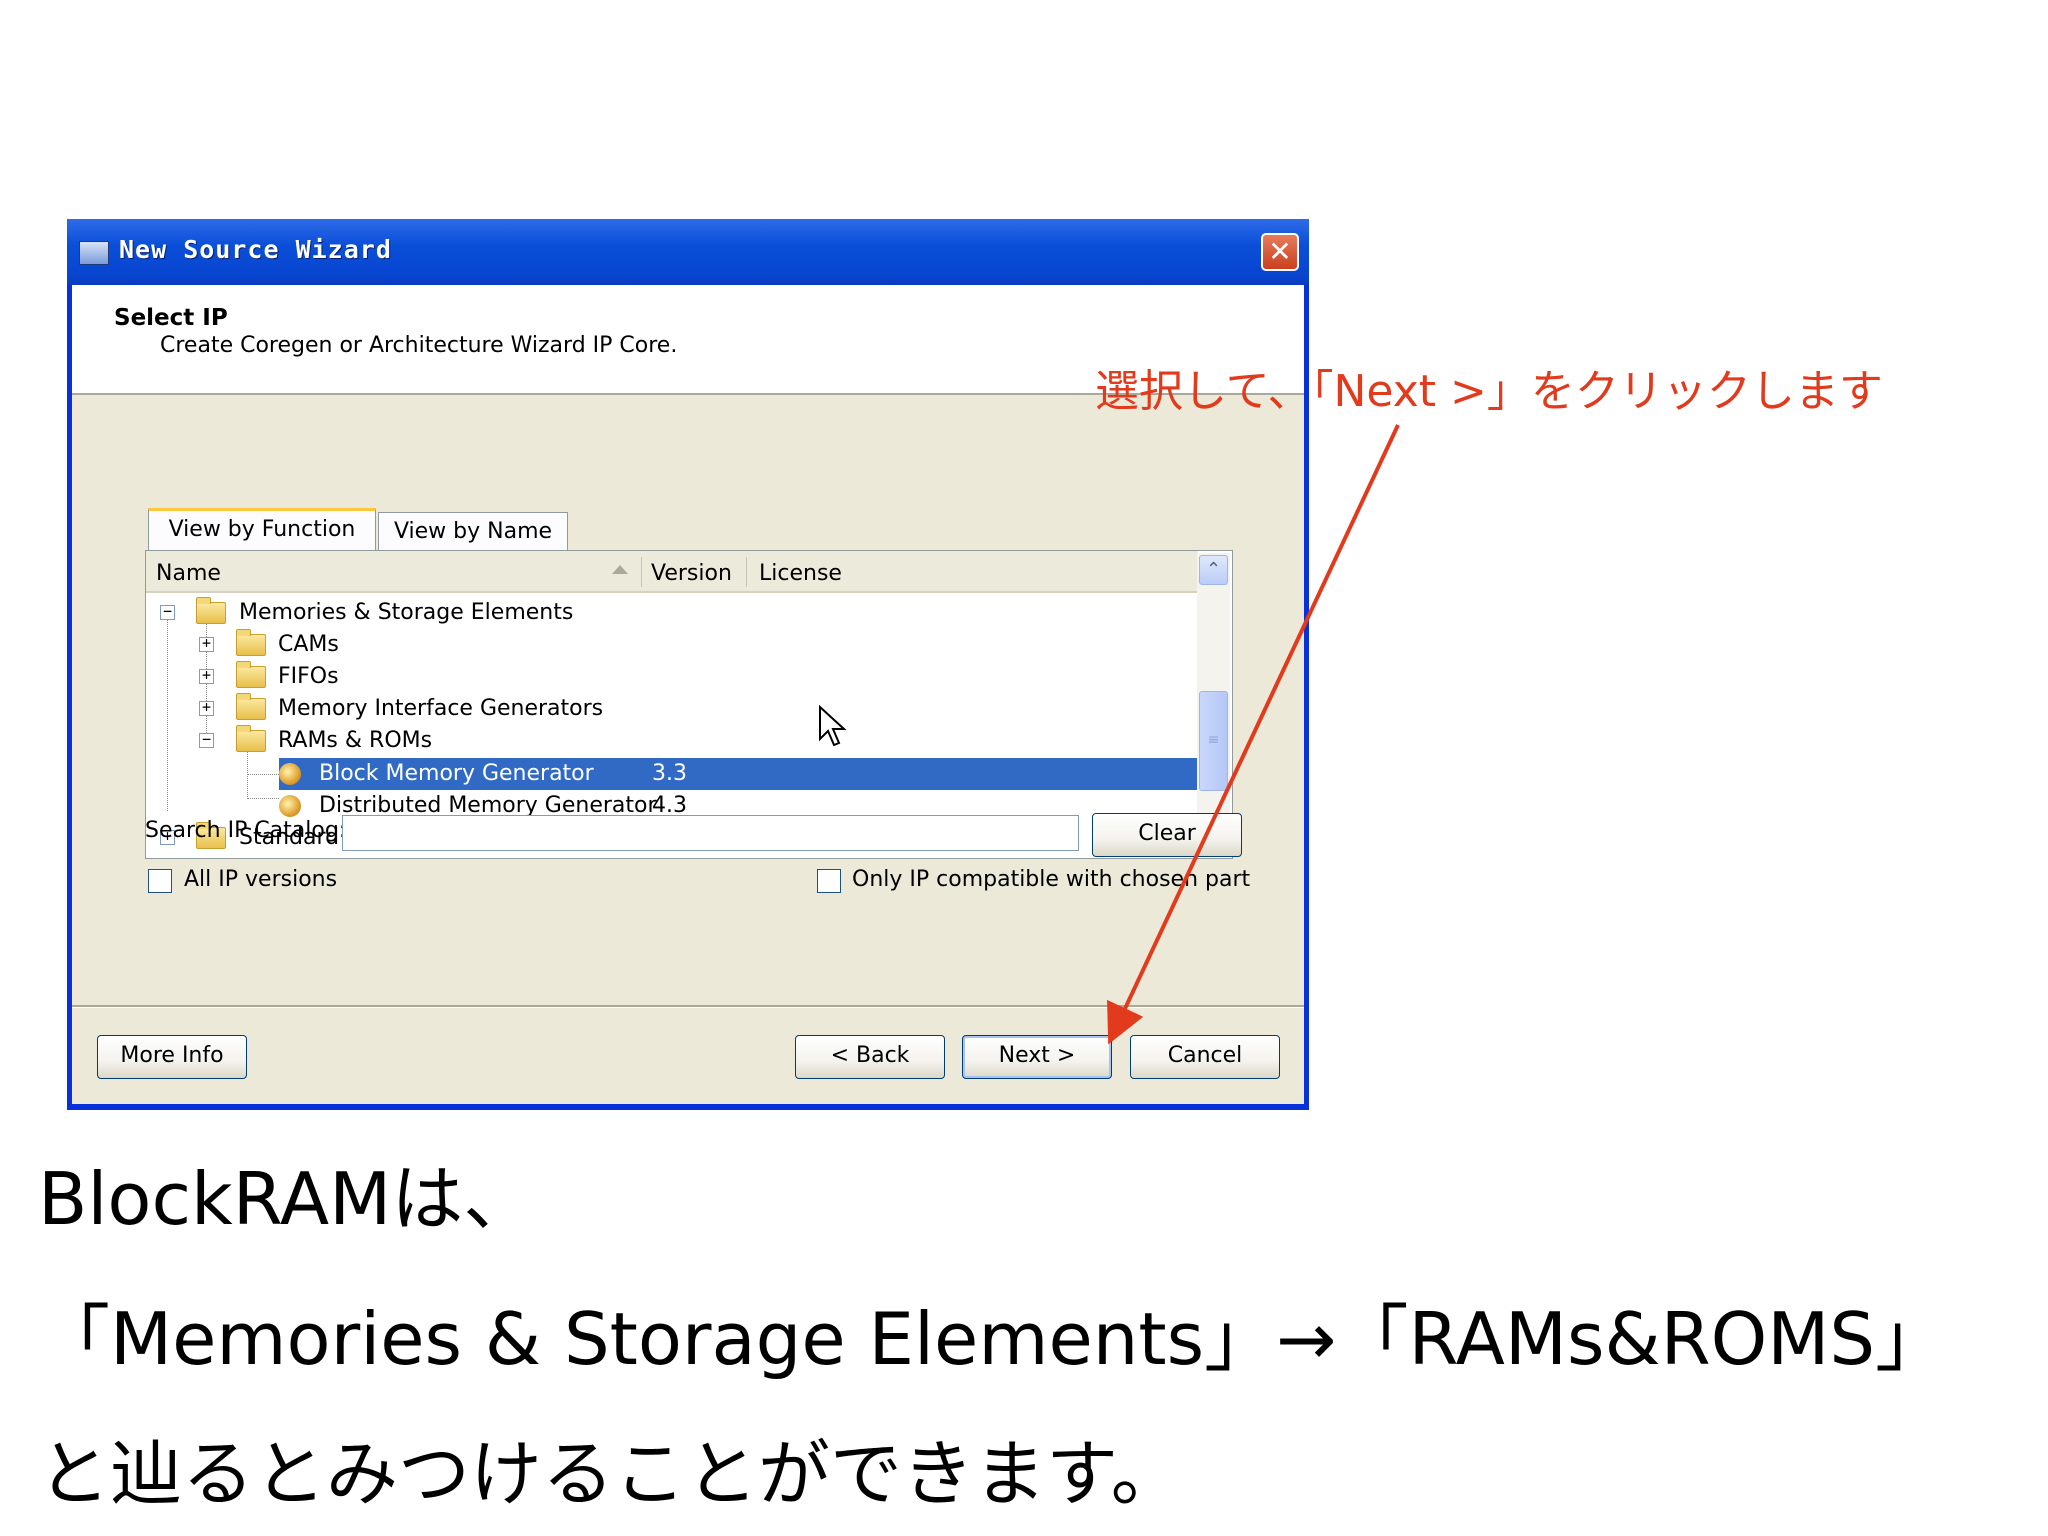  I want to click on all-ip-versions-label: All IP versions, so click(261, 879).